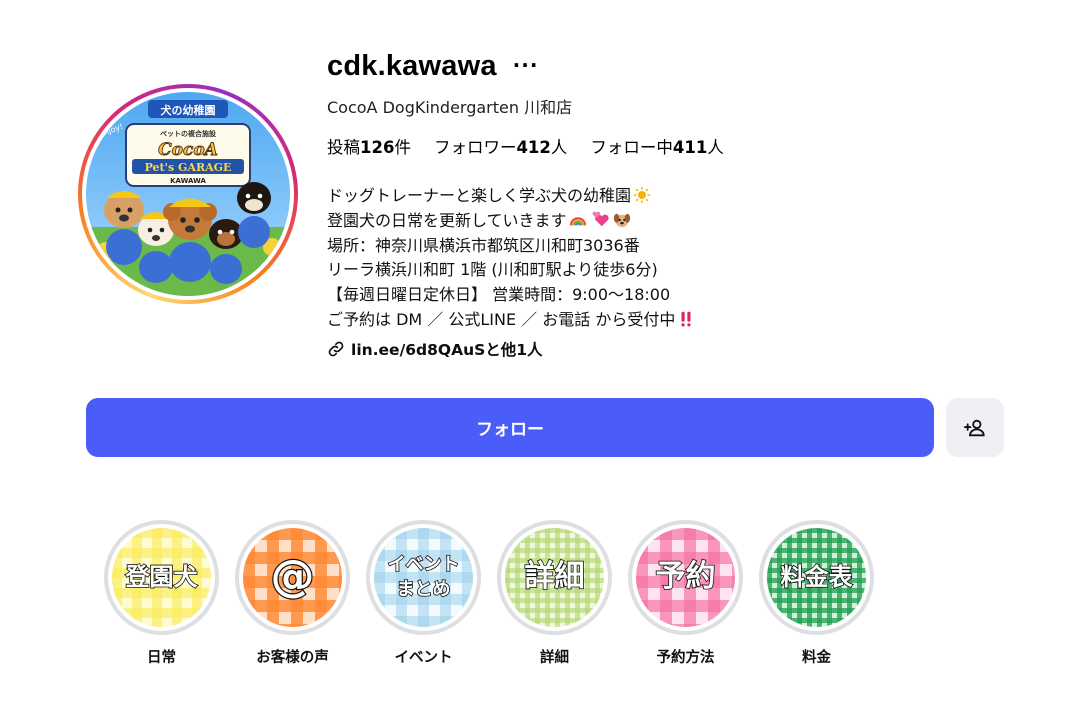 The height and width of the screenshot is (702, 1065). What do you see at coordinates (450, 107) in the screenshot?
I see `profile-fullname: CocoA DogKindergarten 川和店` at bounding box center [450, 107].